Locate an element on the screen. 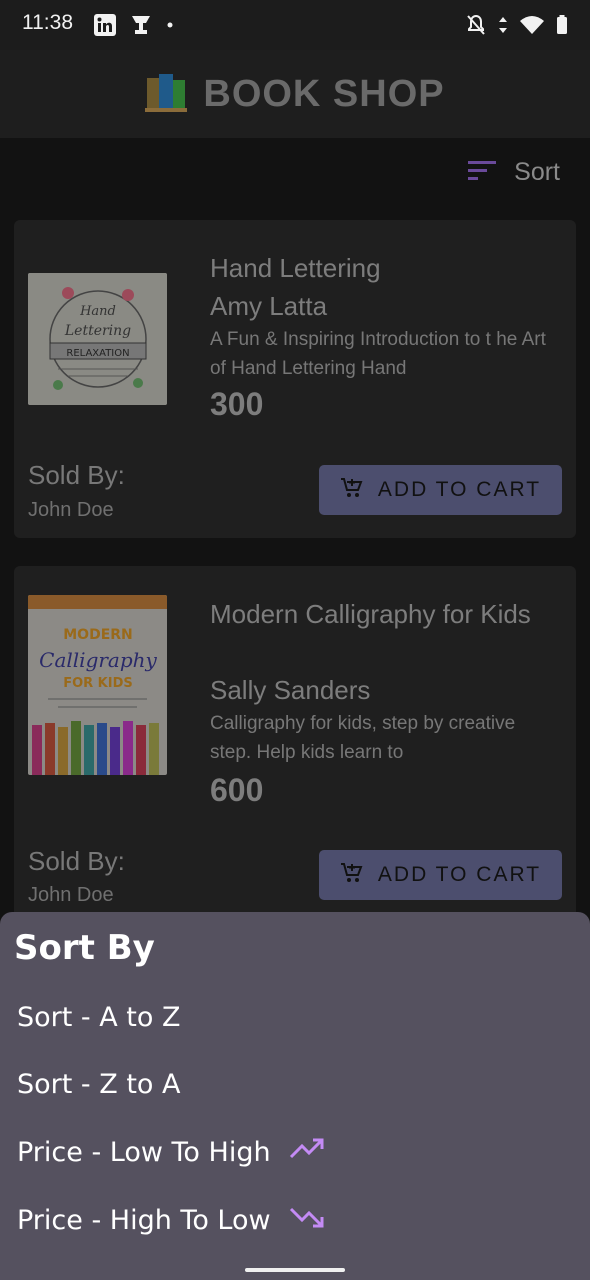 The width and height of the screenshot is (590, 1280). battery-icon is located at coordinates (562, 27).